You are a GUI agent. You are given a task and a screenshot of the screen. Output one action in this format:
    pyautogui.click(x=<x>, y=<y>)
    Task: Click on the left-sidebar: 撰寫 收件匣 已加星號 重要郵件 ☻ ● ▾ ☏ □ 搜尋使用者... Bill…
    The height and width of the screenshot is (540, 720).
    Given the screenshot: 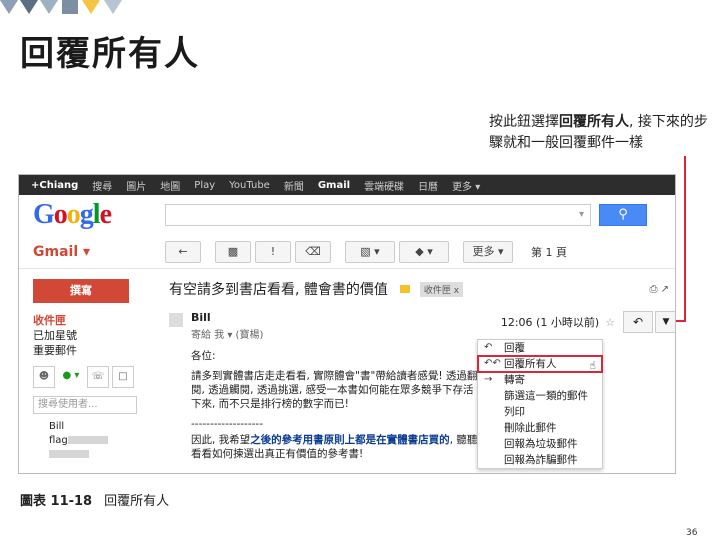 What is the action you would take?
    pyautogui.click(x=84, y=366)
    